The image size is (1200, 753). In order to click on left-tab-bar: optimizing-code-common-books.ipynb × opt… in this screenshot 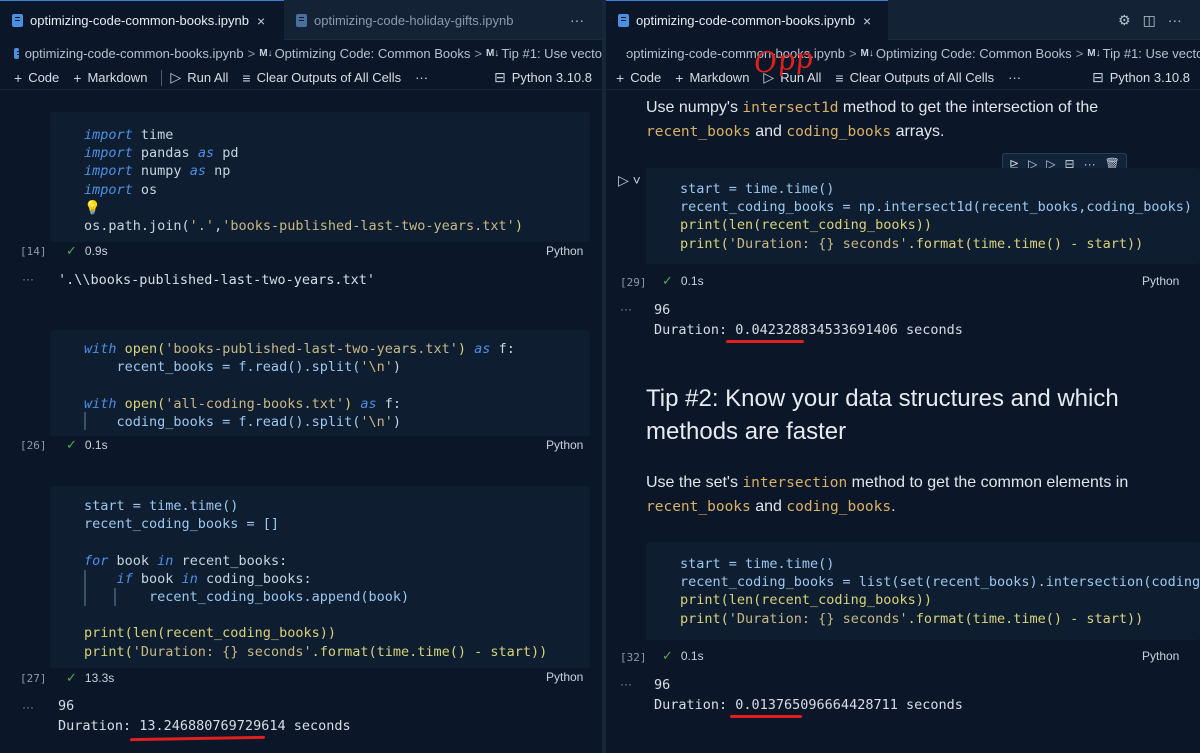, I will do `click(301, 20)`.